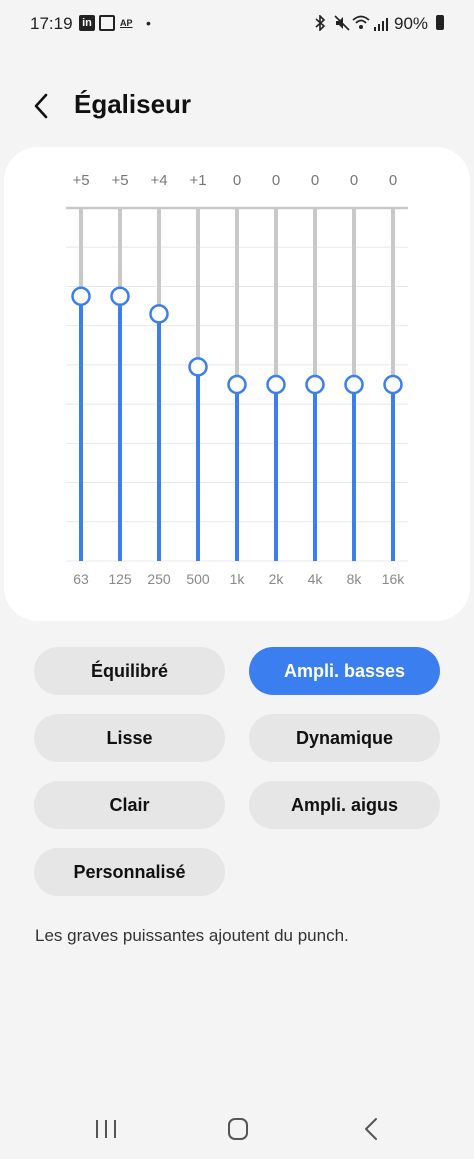 This screenshot has width=474, height=1159. Describe the element at coordinates (120, 180) in the screenshot. I see `band-value-125: +5` at that location.